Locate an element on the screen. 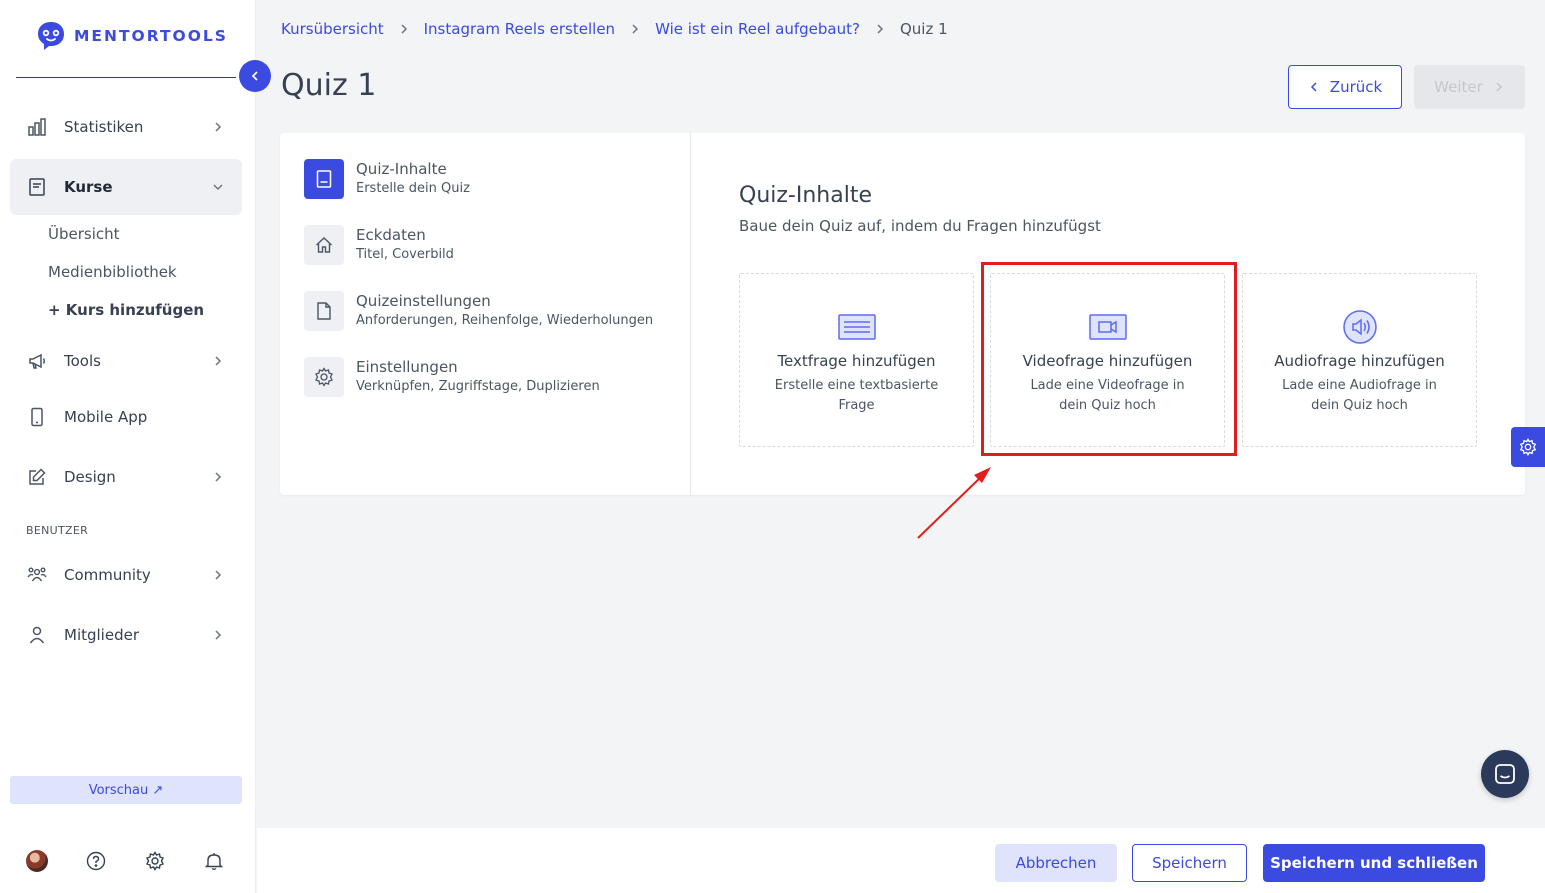 This screenshot has width=1545, height=893. help-icon is located at coordinates (96, 861).